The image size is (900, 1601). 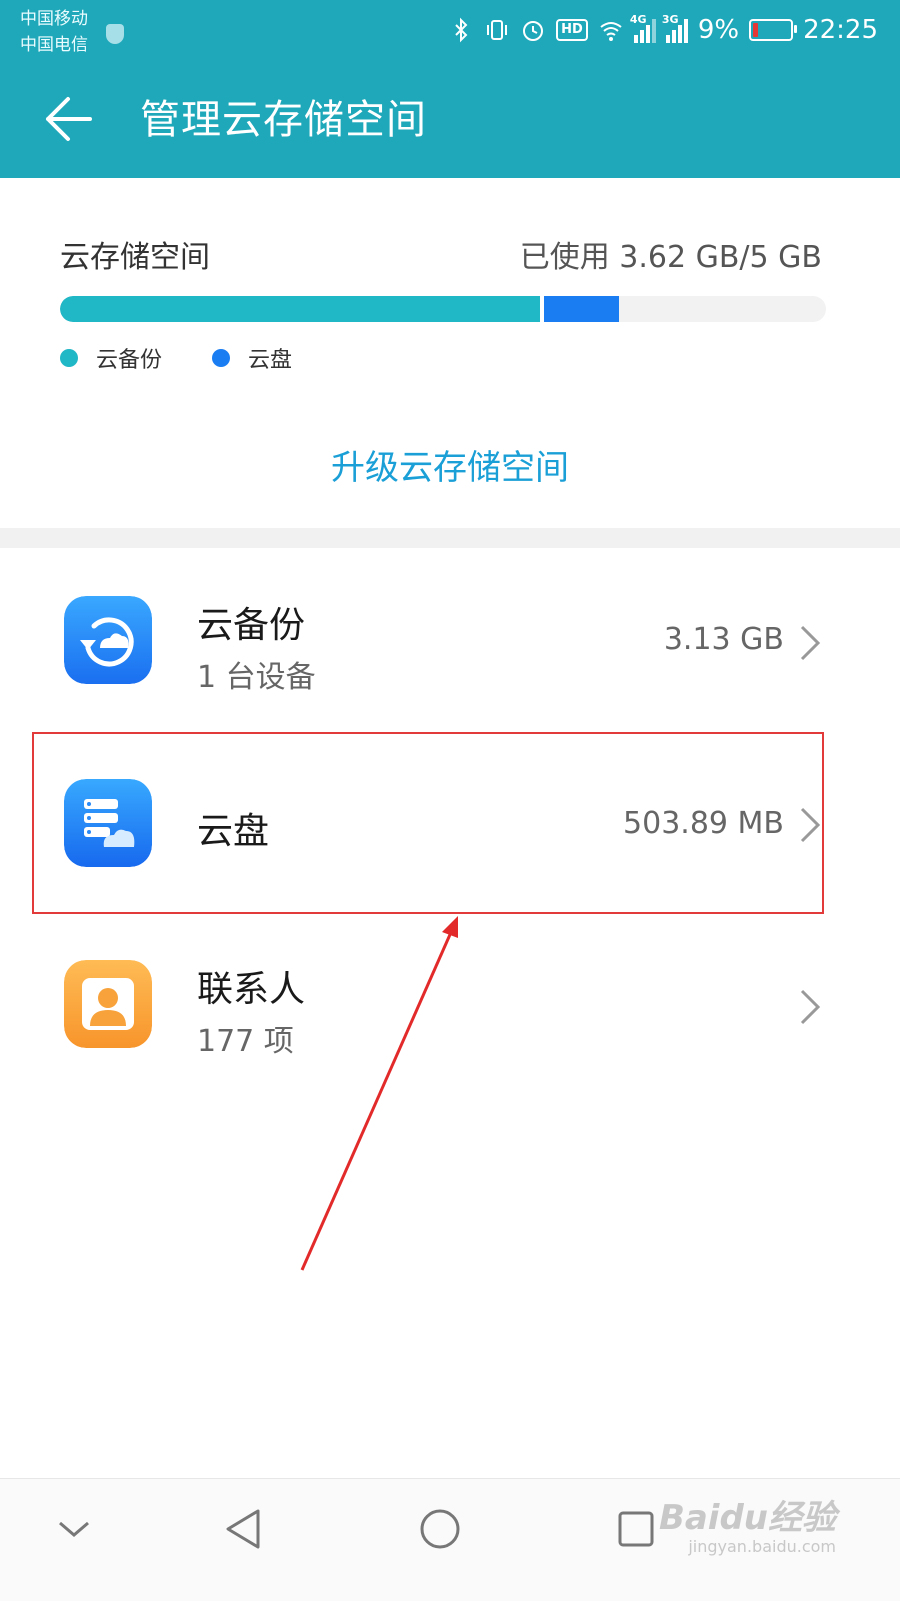 What do you see at coordinates (450, 643) in the screenshot?
I see `list-item-cloud-backup: 云备份 1 台设备 3.13 GB` at bounding box center [450, 643].